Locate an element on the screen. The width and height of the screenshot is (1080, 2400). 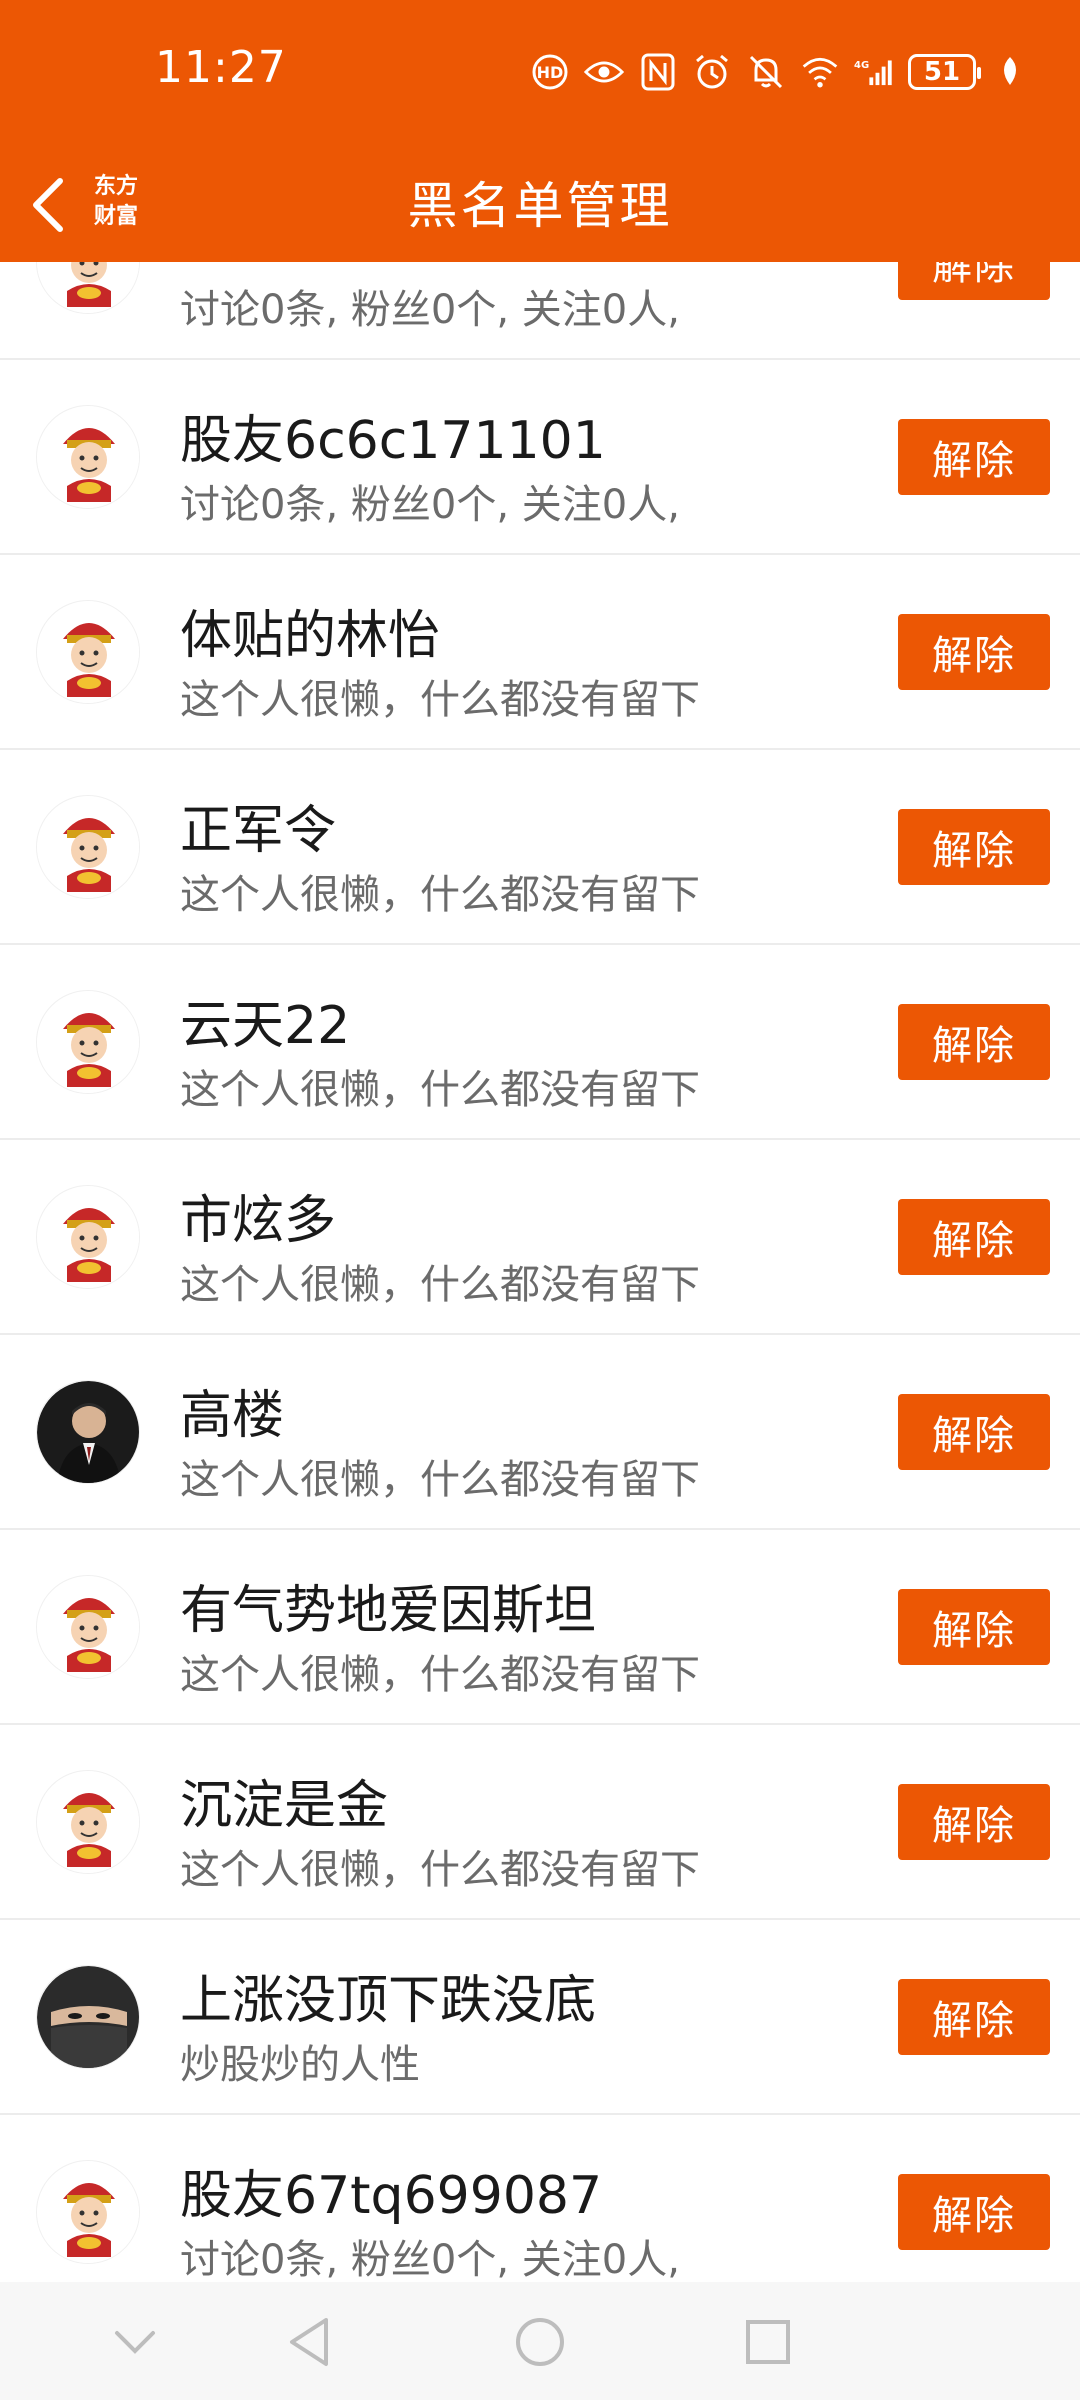
leaf-icon is located at coordinates (1010, 72).